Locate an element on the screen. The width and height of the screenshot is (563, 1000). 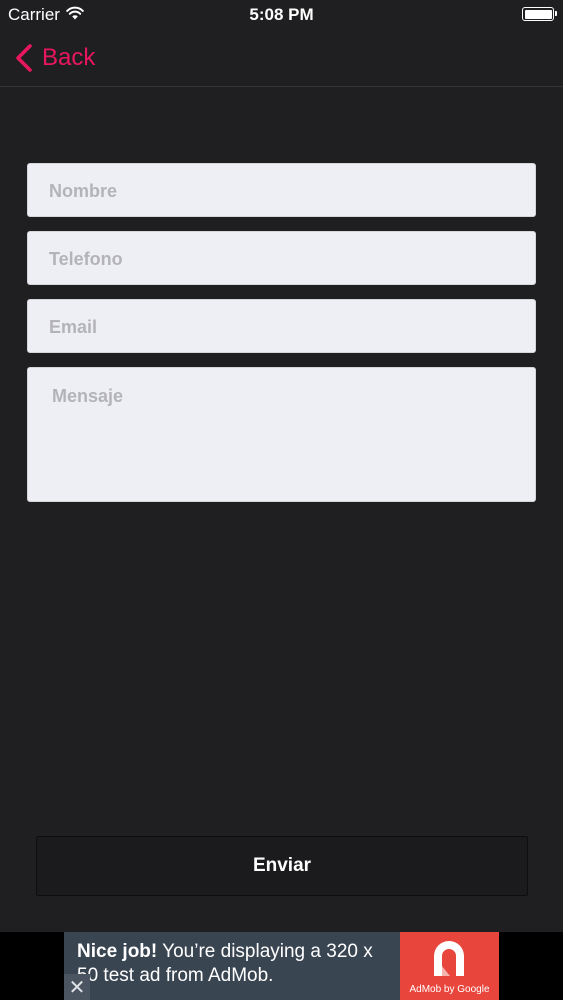
status-bar: Carrier 5:08 PM is located at coordinates (281, 15).